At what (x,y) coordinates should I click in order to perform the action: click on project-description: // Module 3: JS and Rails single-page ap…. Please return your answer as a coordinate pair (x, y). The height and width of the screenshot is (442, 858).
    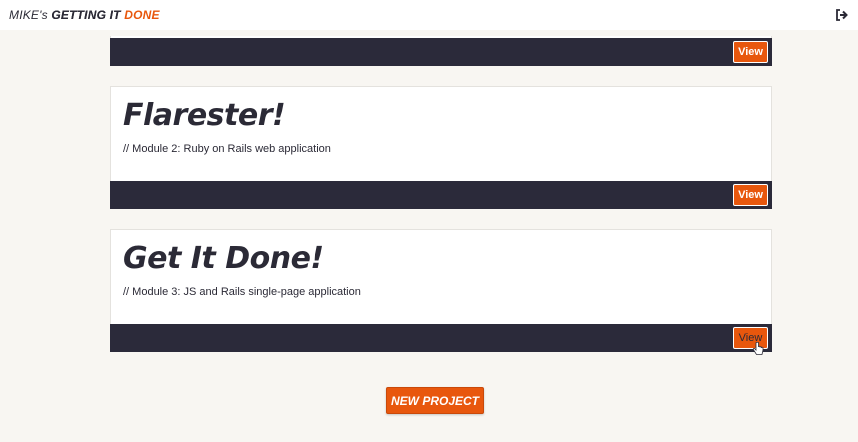
    Looking at the image, I should click on (242, 292).